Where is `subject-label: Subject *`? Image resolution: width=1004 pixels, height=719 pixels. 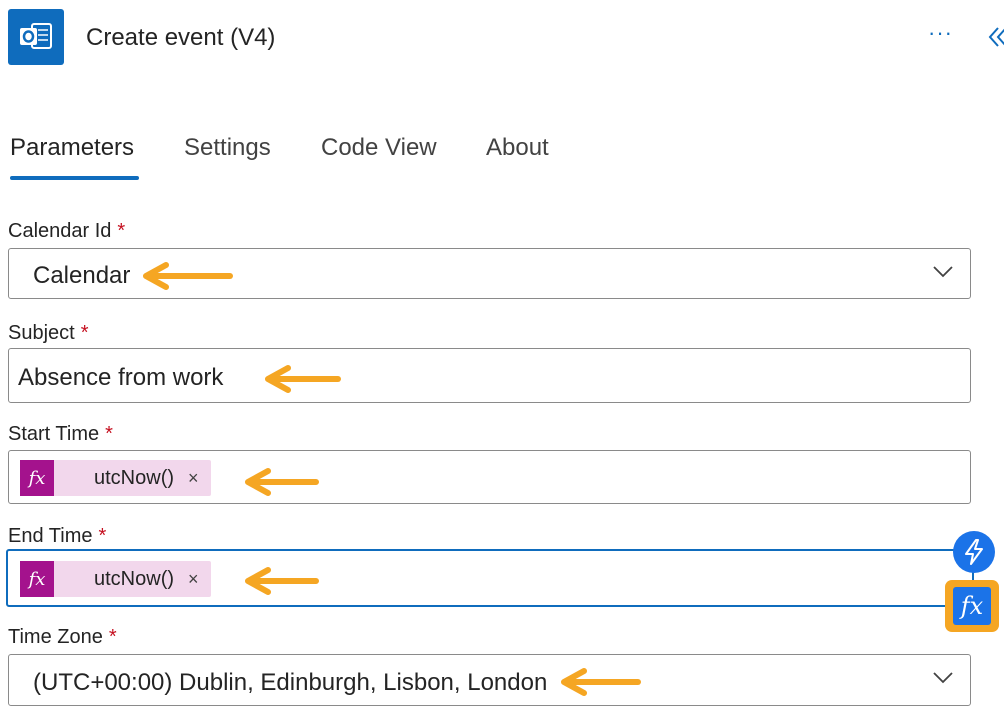 subject-label: Subject * is located at coordinates (48, 333).